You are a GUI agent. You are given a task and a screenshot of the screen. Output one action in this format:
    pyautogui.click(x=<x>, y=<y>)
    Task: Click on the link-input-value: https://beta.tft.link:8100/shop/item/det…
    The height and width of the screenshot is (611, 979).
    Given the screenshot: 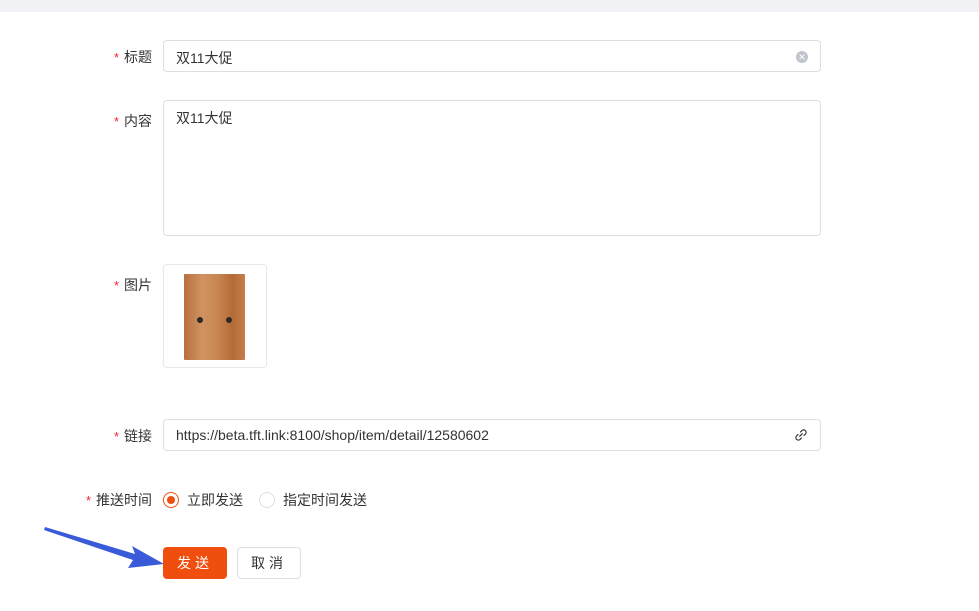 What is the action you would take?
    pyautogui.click(x=332, y=435)
    